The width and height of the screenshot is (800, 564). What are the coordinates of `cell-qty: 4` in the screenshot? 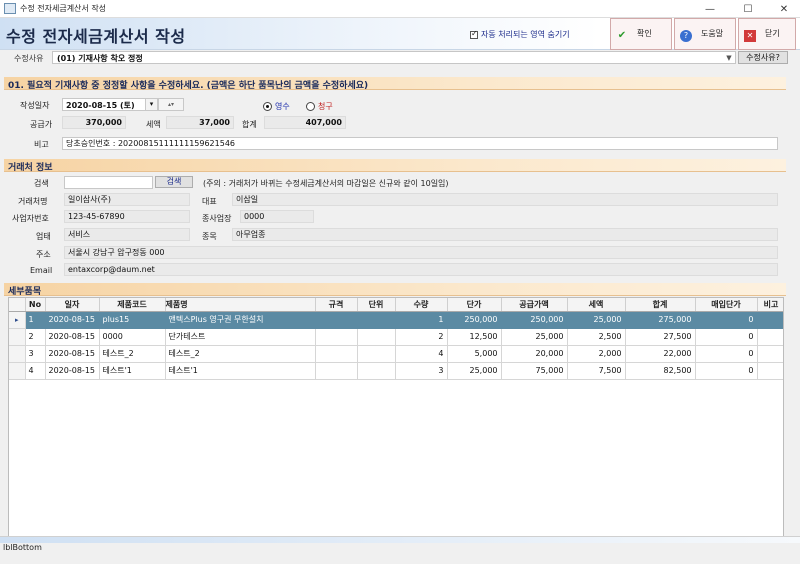 It's located at (421, 354).